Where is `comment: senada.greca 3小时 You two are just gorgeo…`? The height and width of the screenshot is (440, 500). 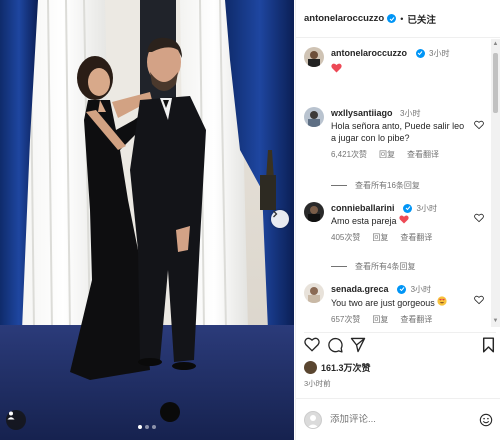
comment: senada.greca 3小时 You two are just gorgeo… is located at coordinates (396, 304).